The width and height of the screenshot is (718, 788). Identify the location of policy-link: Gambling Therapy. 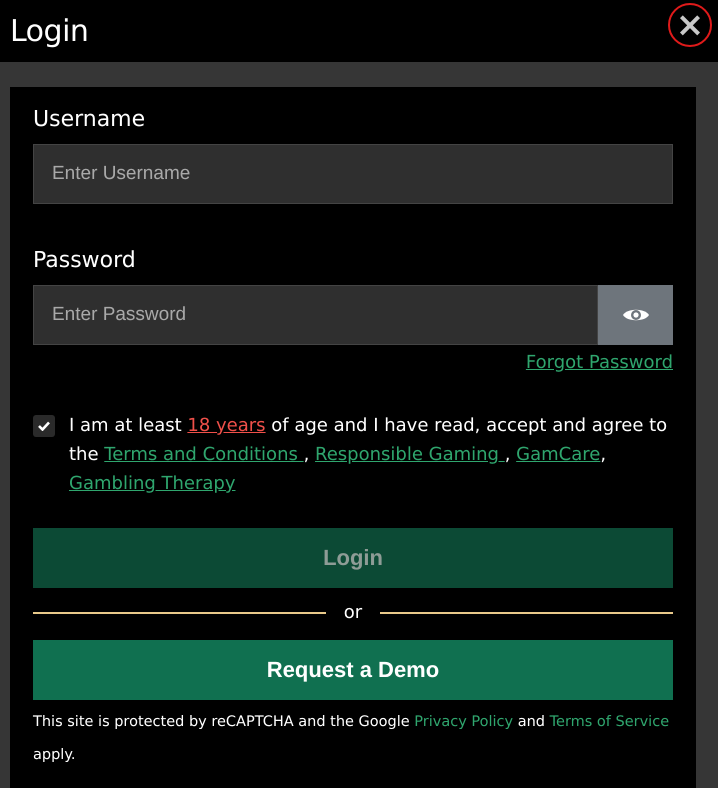
(152, 483).